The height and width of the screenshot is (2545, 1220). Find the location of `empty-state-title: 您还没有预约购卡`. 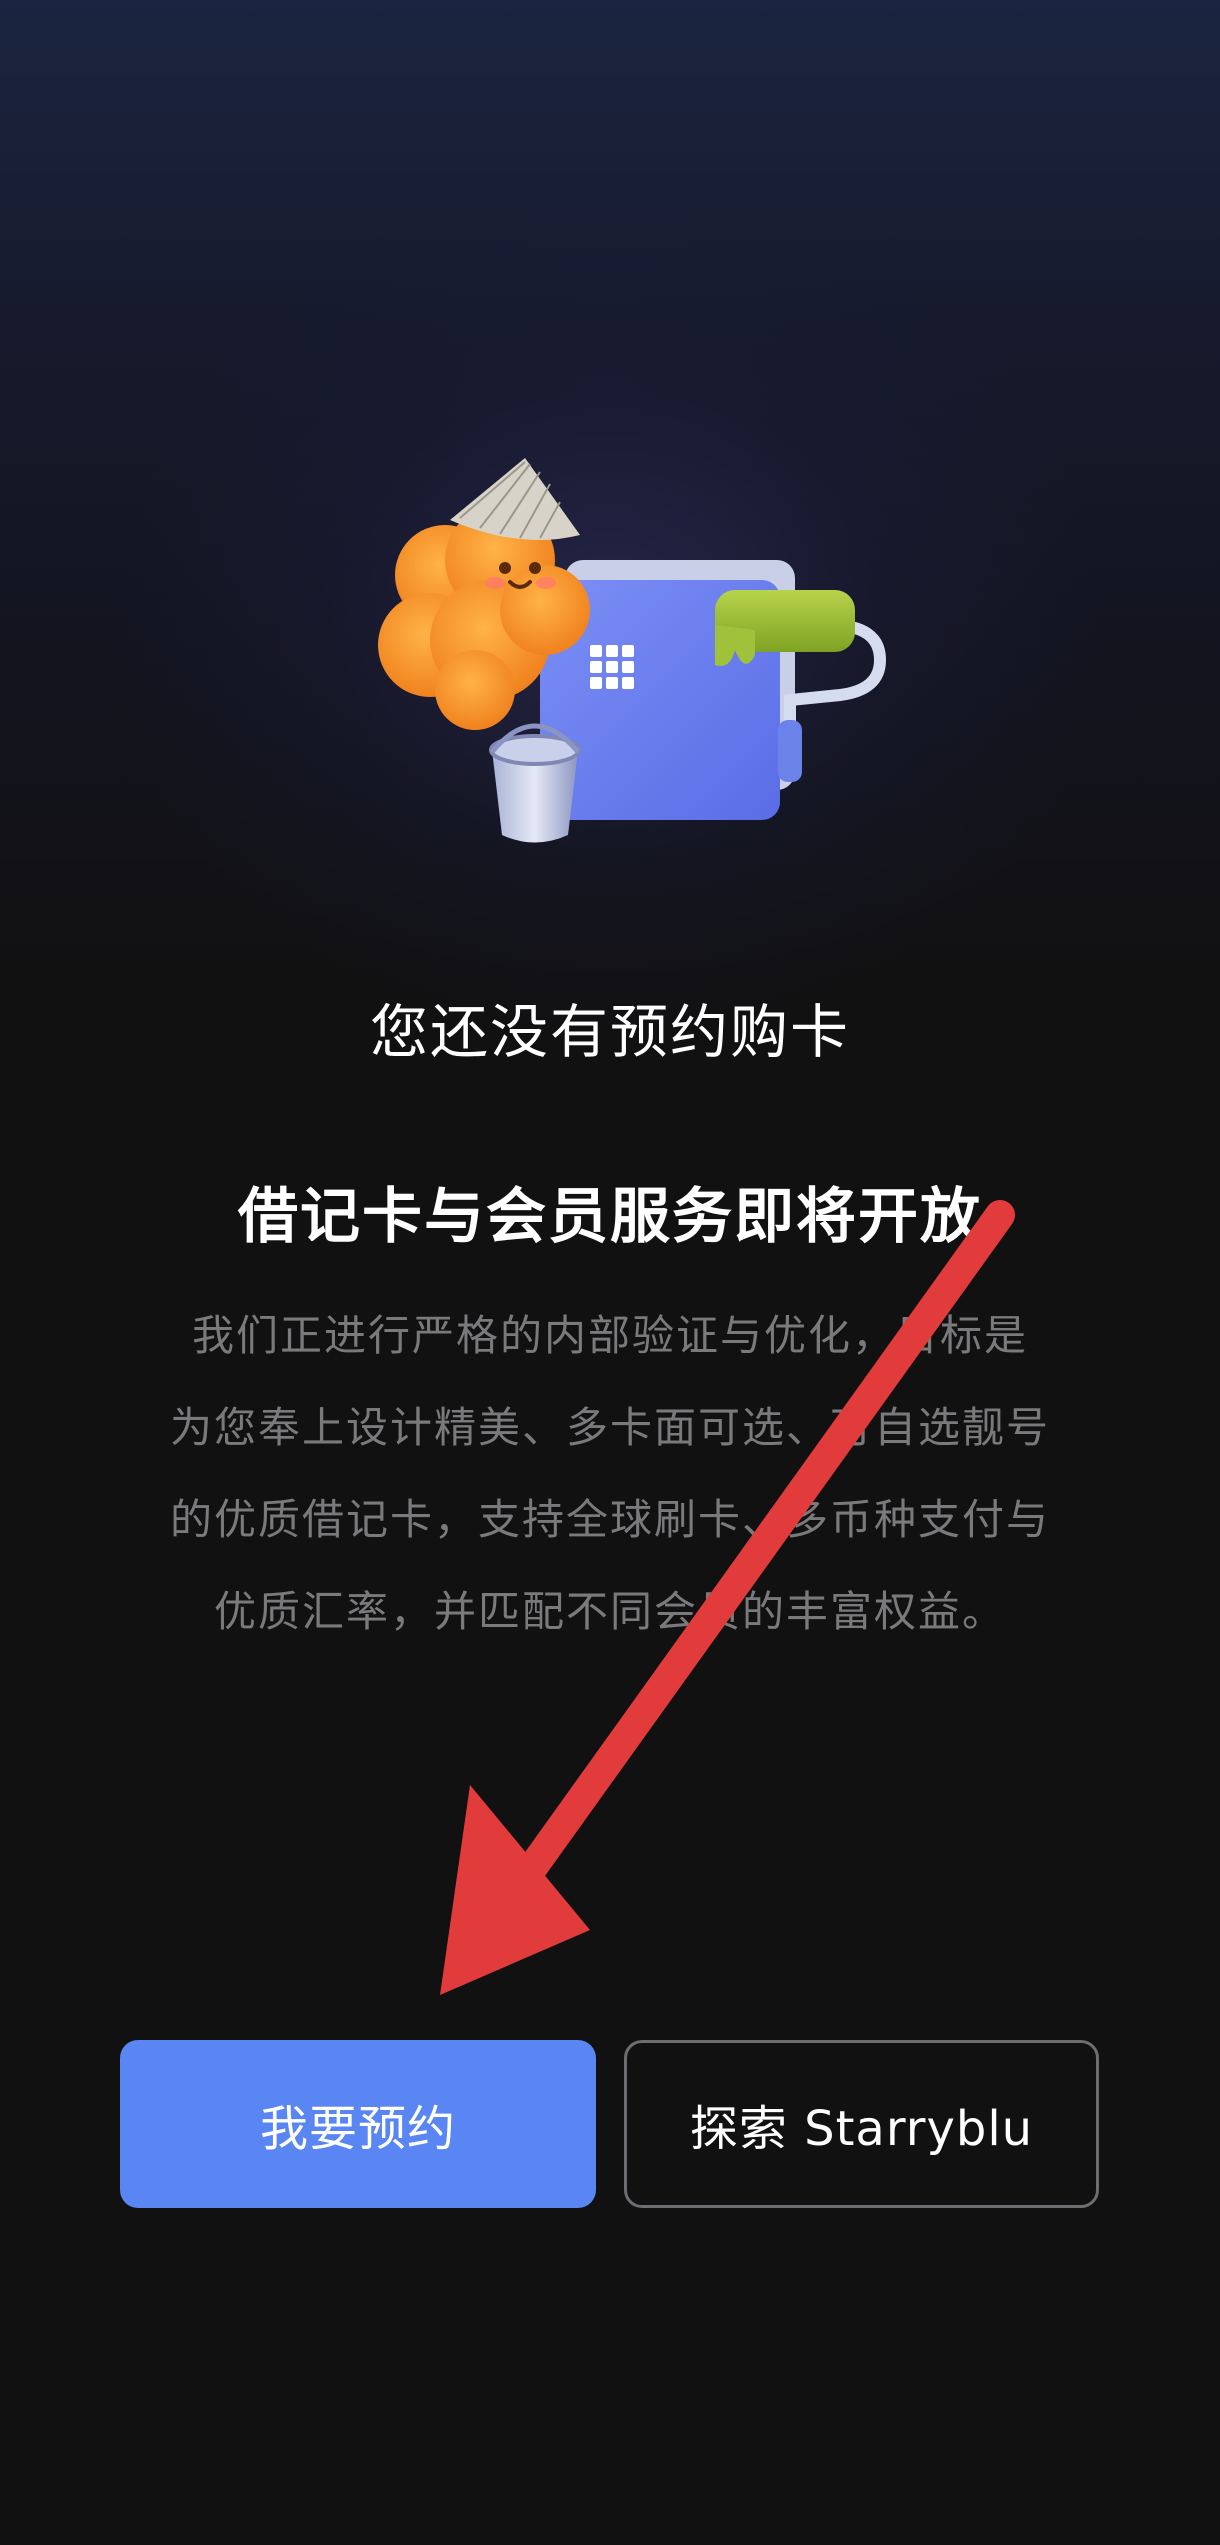

empty-state-title: 您还没有预约购卡 is located at coordinates (609, 1032).